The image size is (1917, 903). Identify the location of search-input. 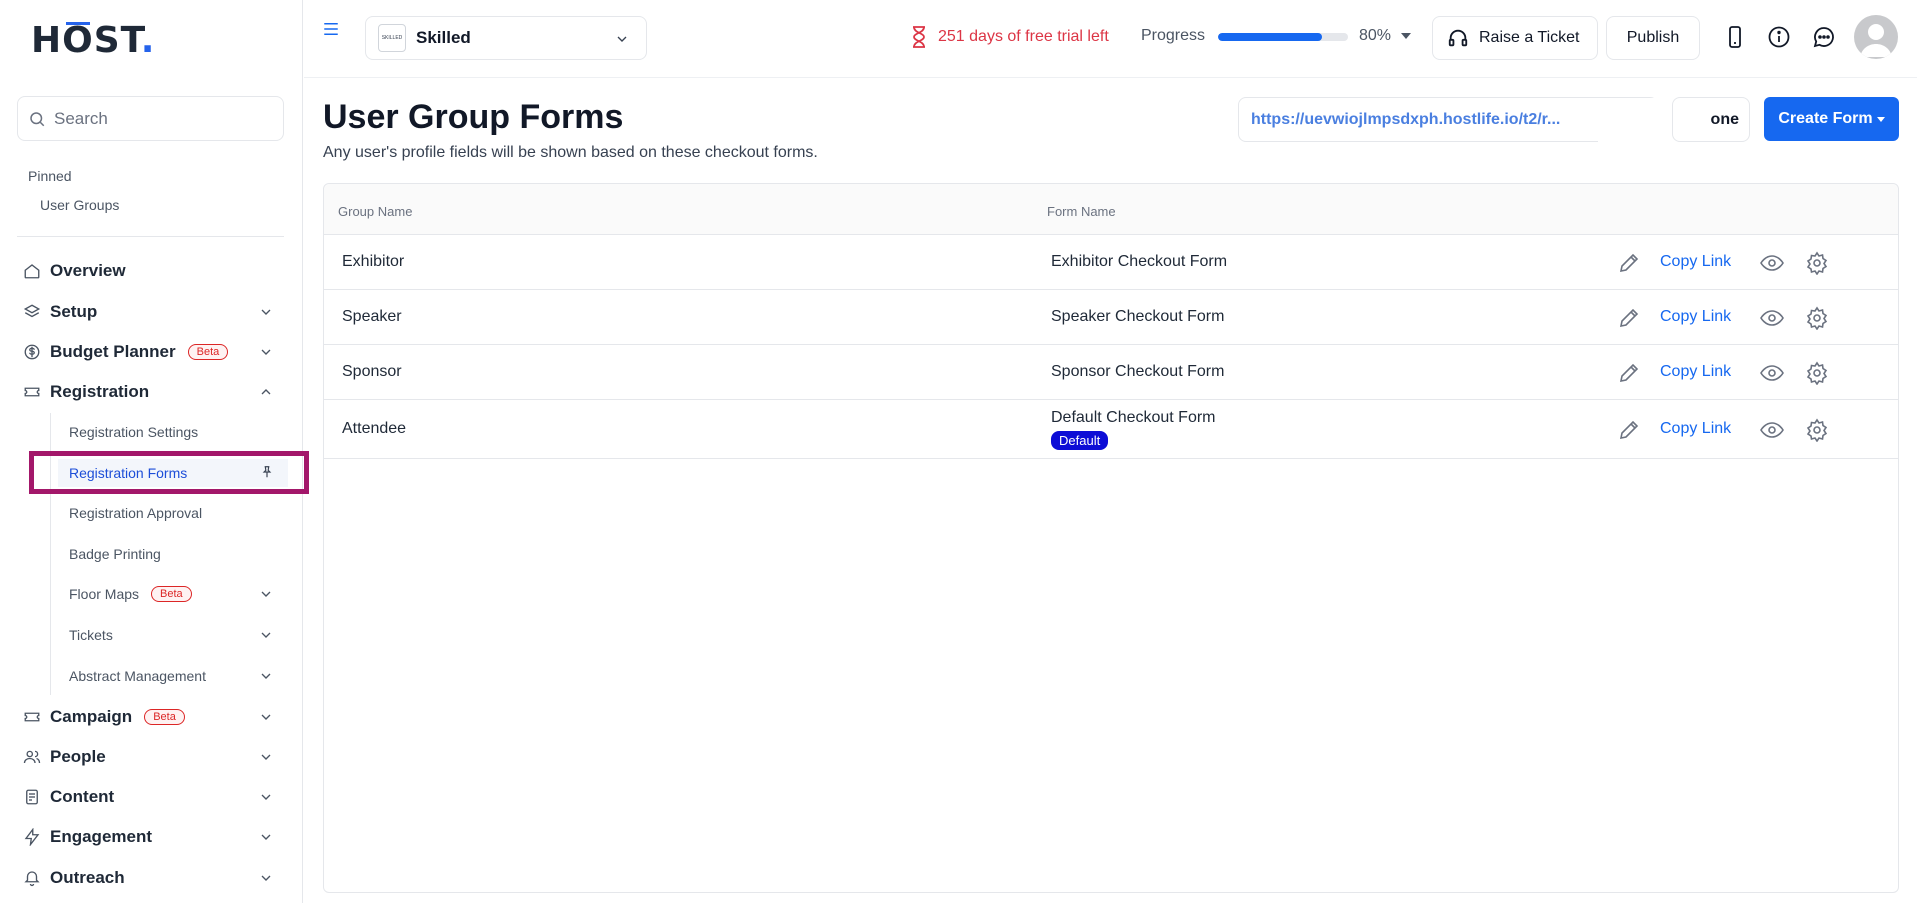
(164, 118).